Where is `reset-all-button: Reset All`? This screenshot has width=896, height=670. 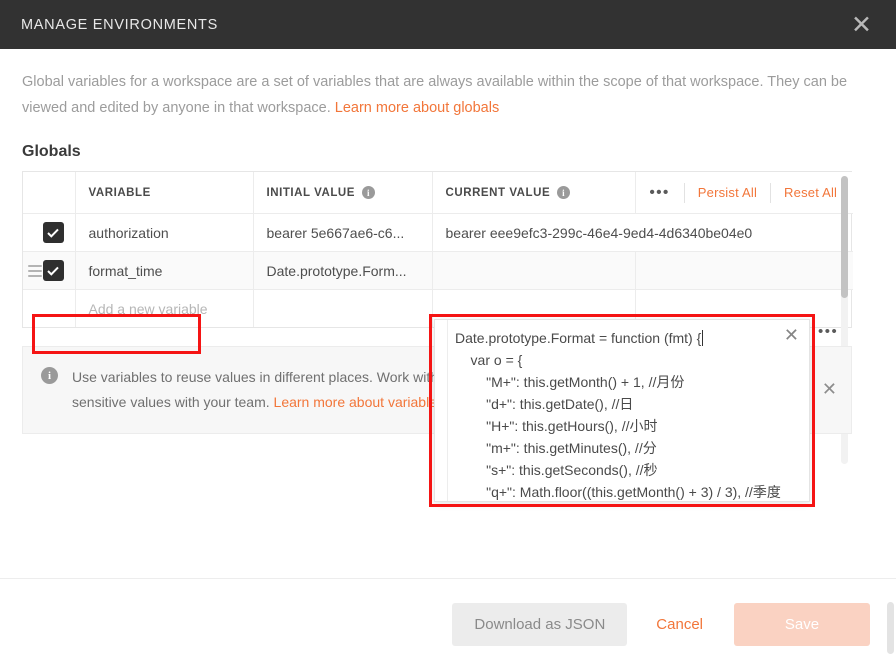
reset-all-button: Reset All is located at coordinates (810, 192).